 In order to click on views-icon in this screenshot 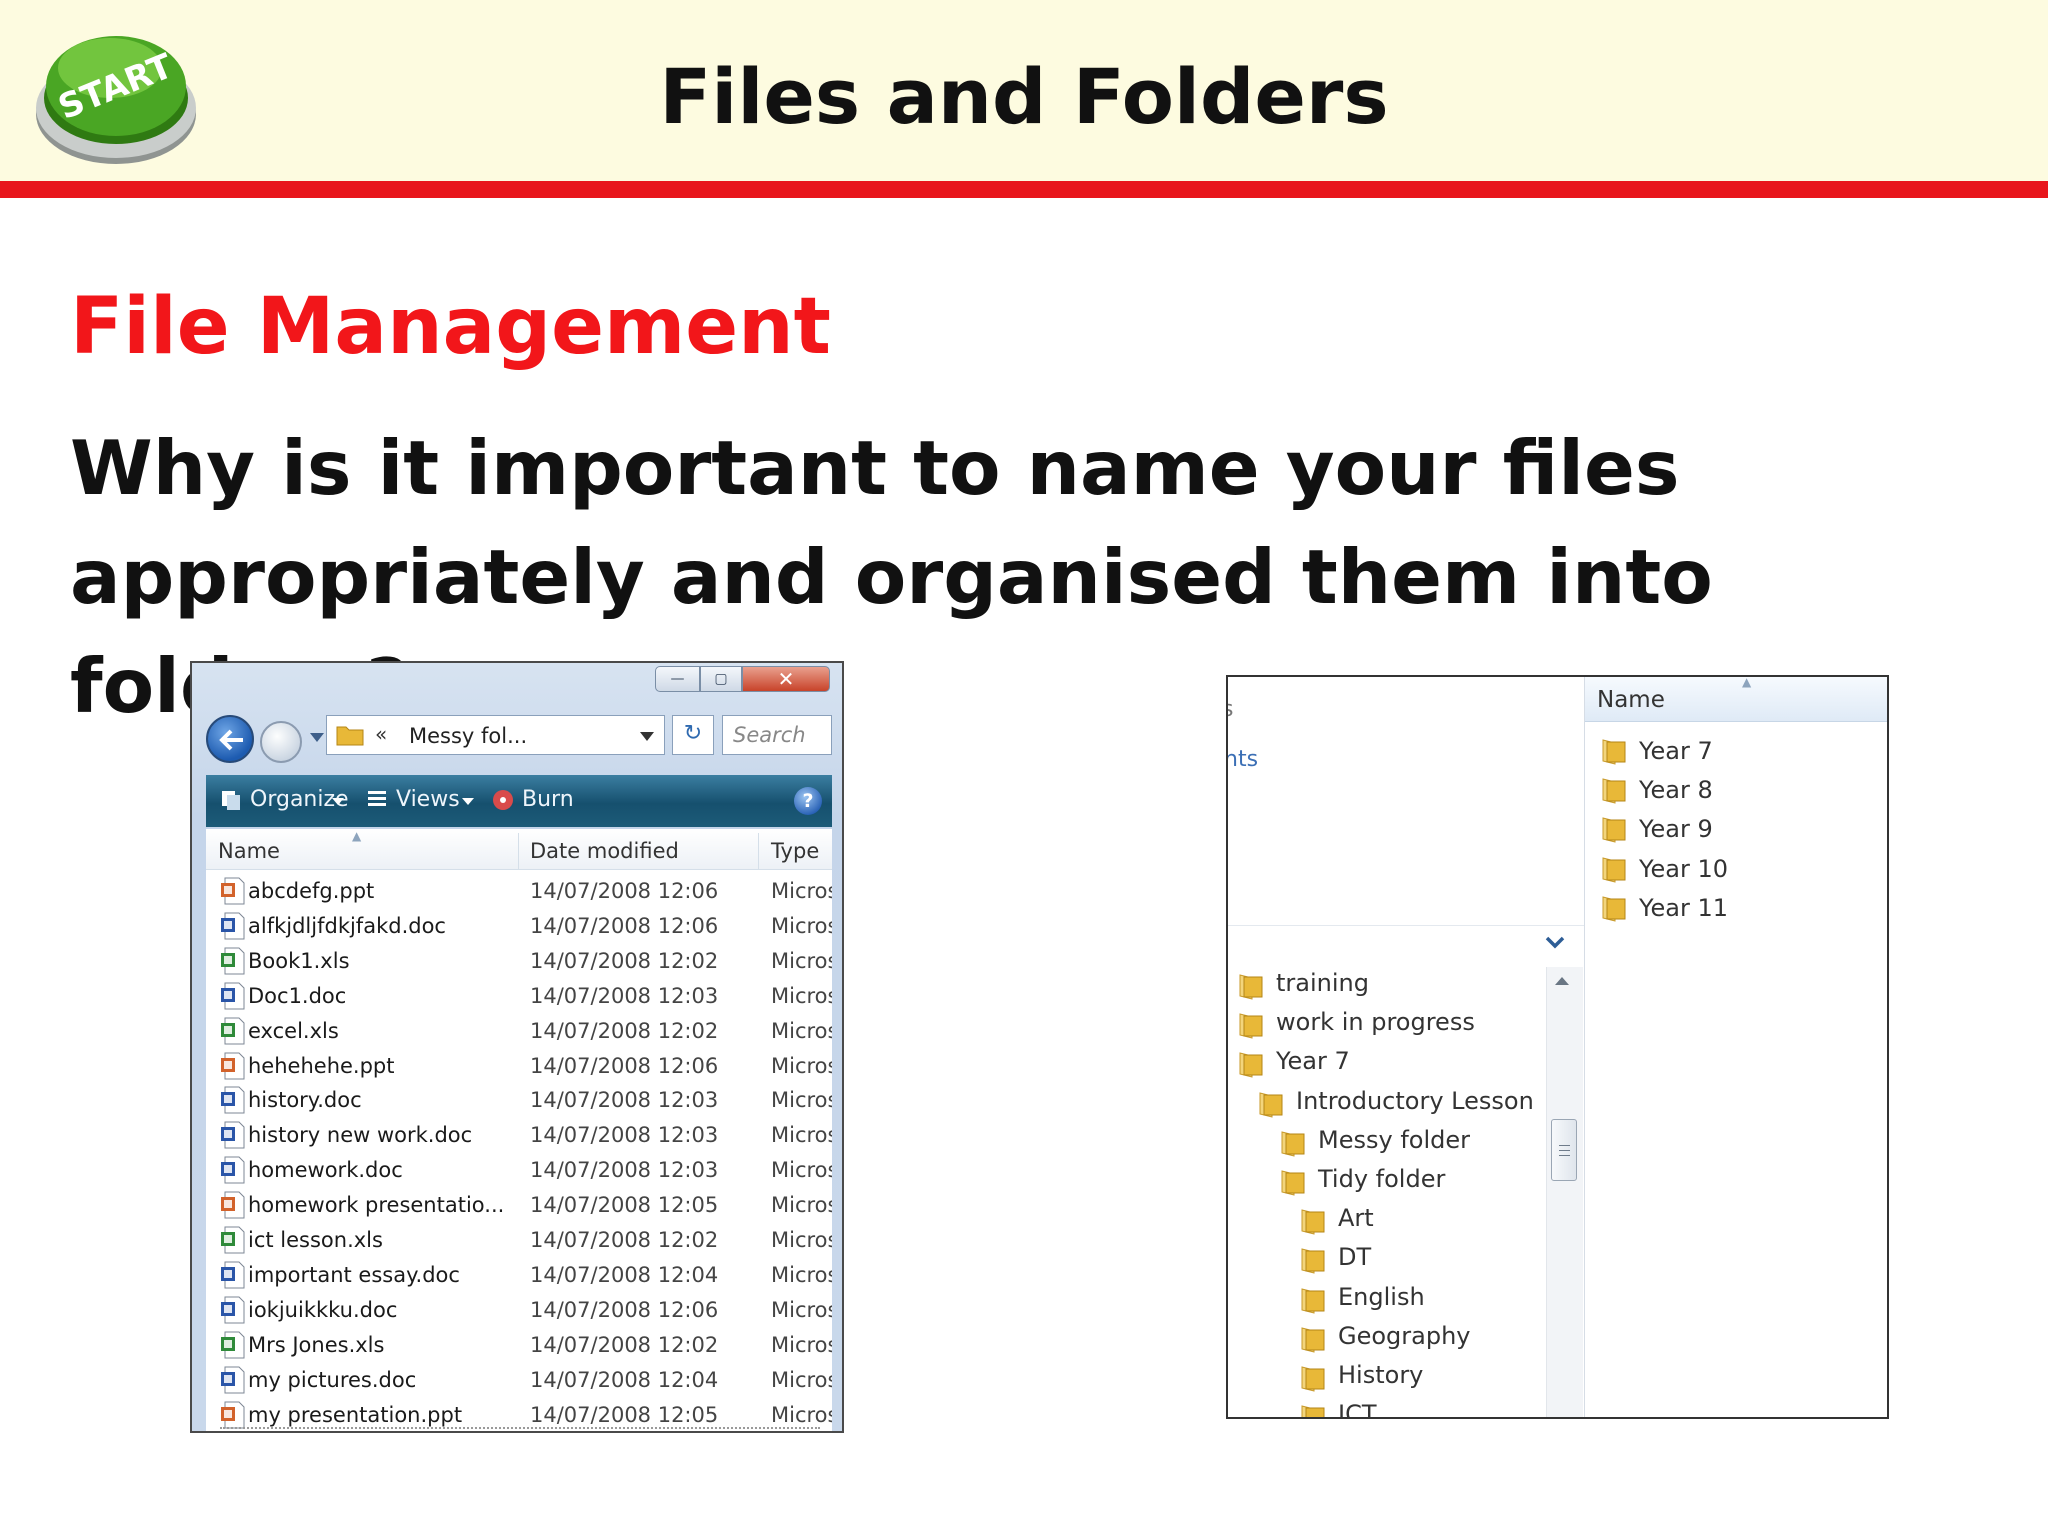, I will do `click(377, 798)`.